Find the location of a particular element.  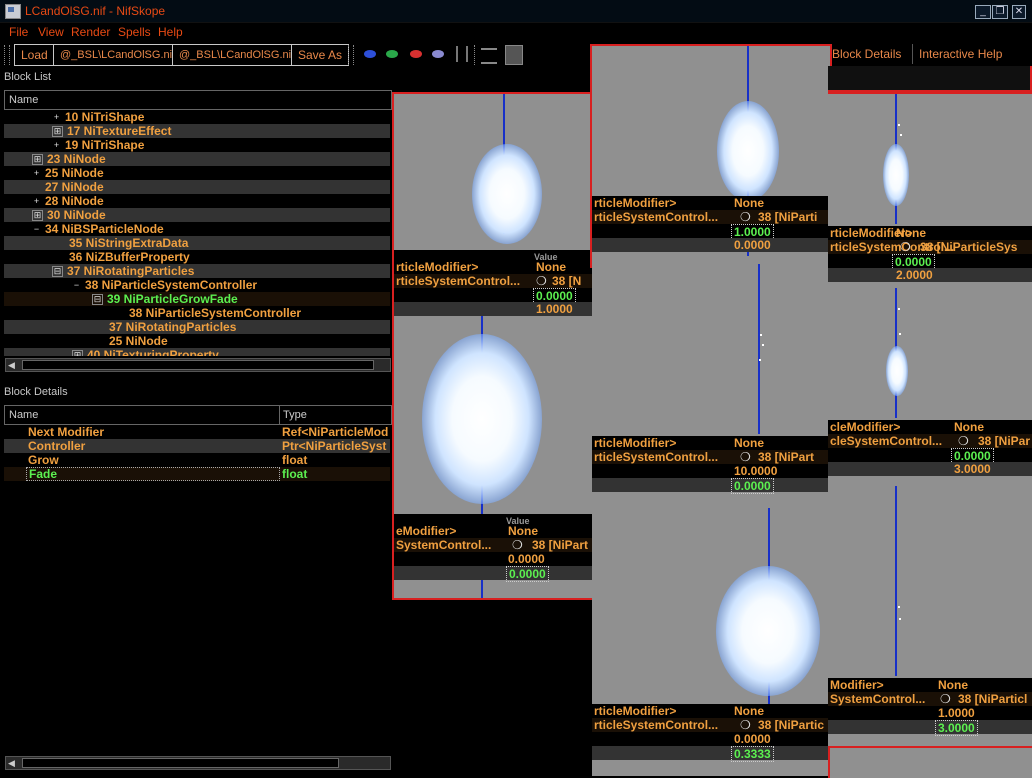

block-details-hscrollbar: ◀ is located at coordinates (198, 763).